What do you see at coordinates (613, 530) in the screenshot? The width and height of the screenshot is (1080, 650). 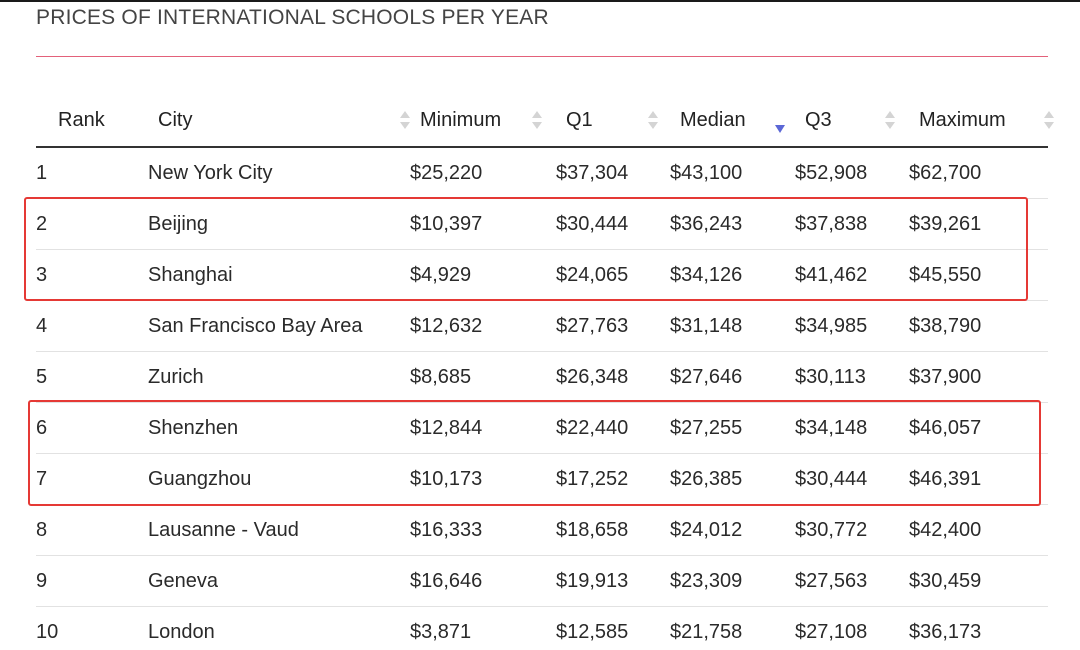 I see `cell-q1: $18,658` at bounding box center [613, 530].